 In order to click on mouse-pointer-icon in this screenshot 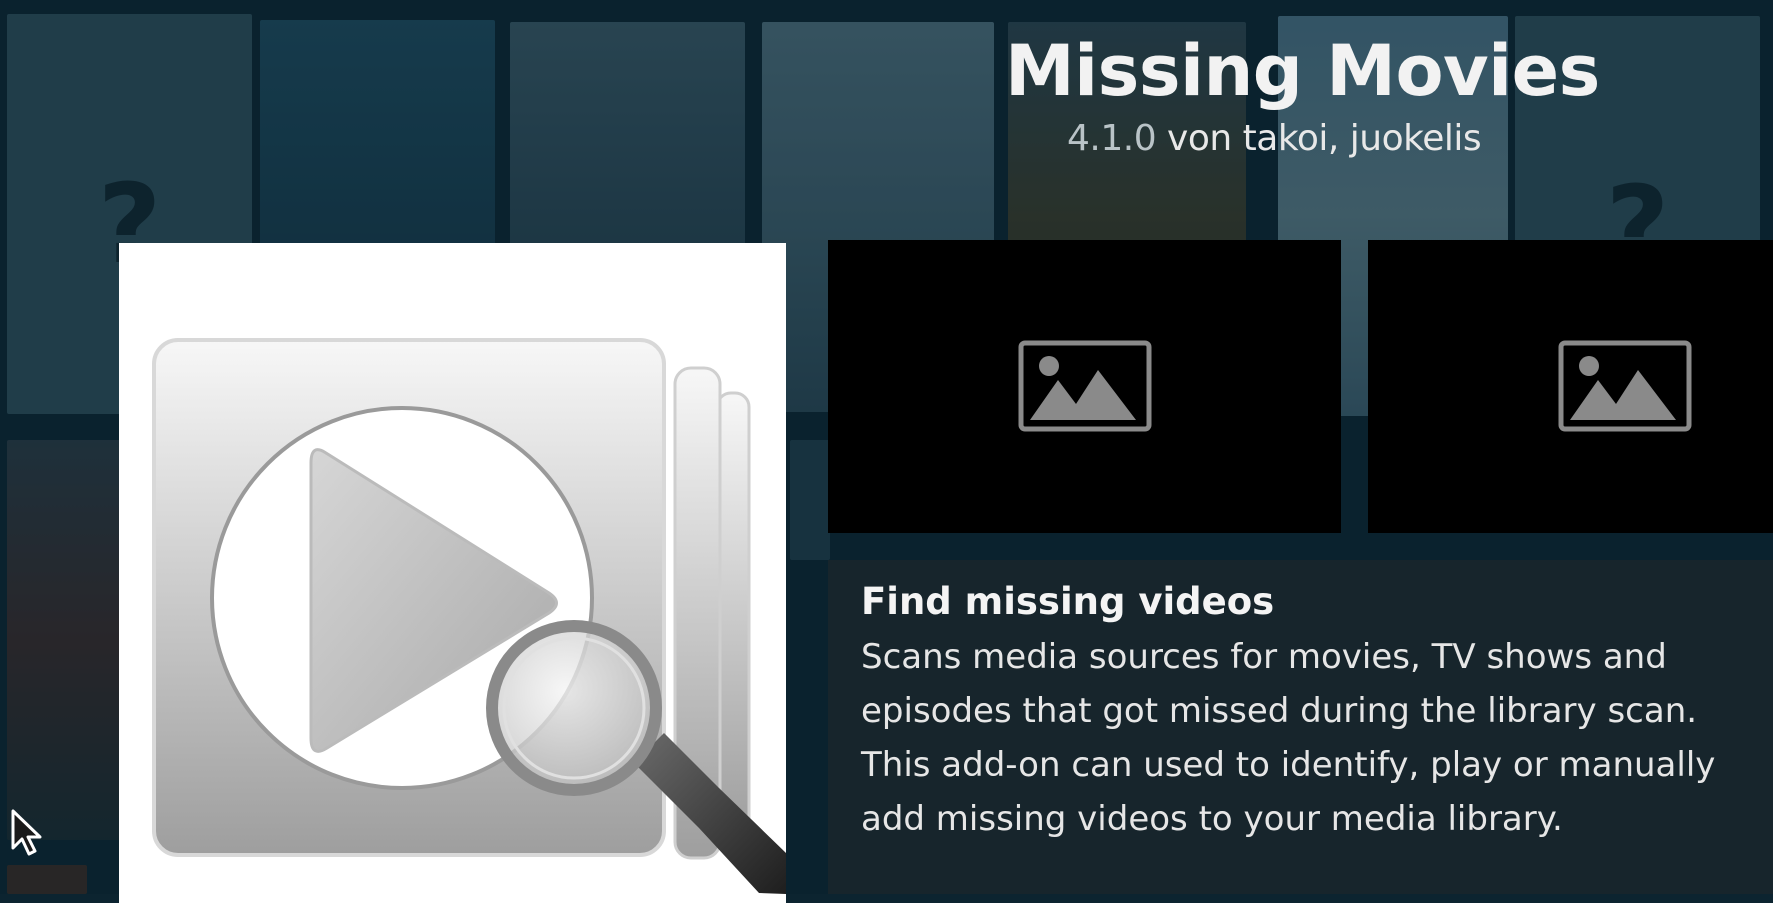, I will do `click(26, 832)`.